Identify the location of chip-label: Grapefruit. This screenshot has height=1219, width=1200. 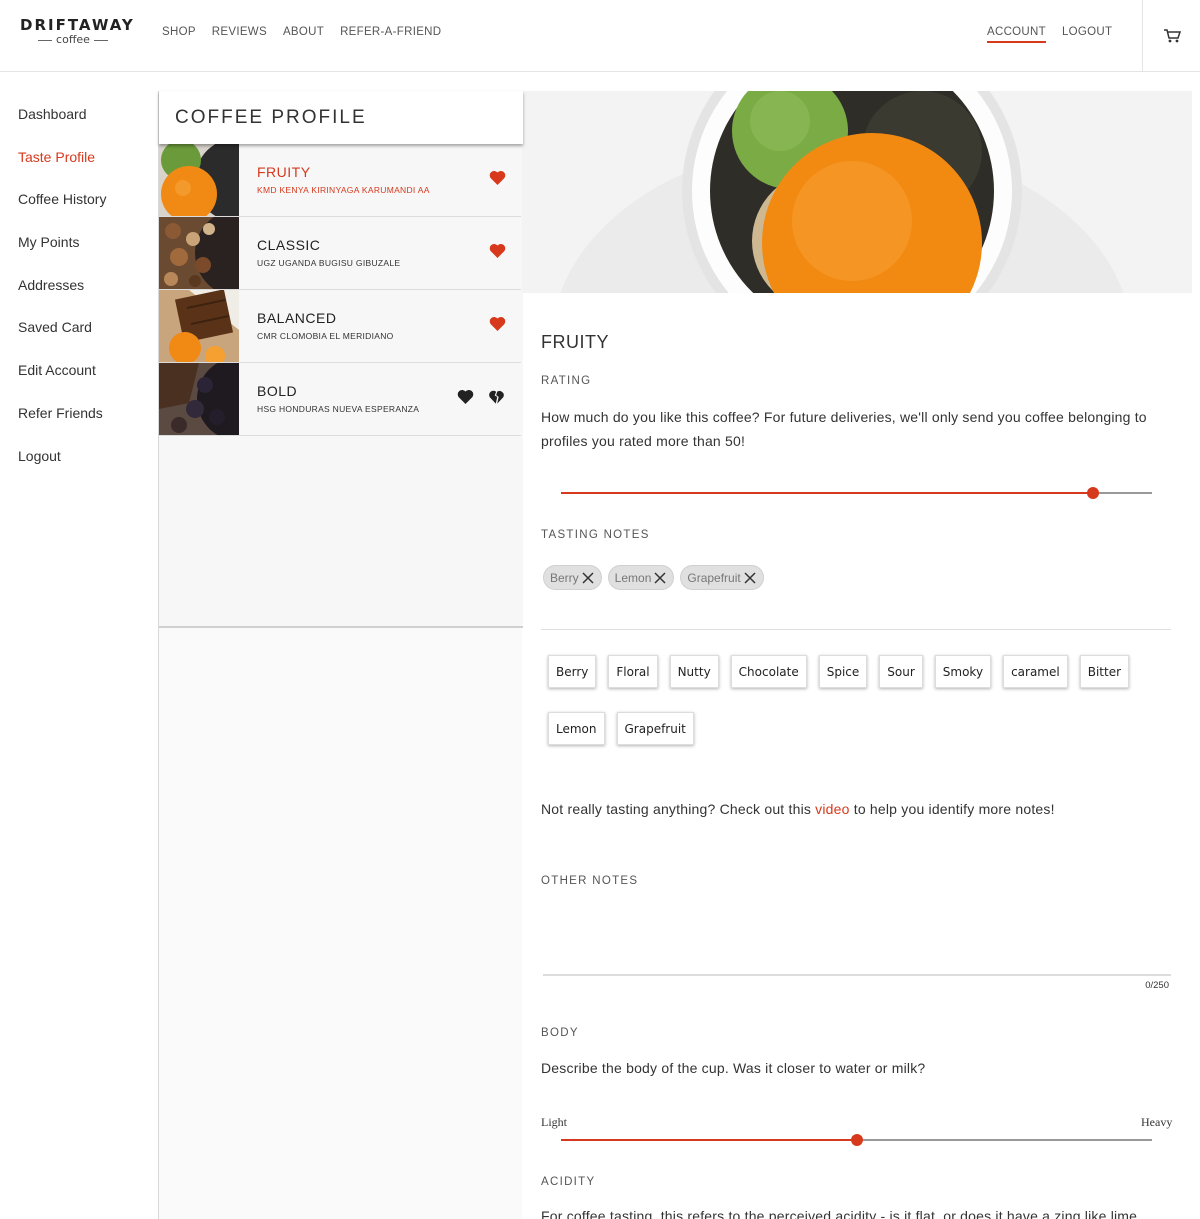
(714, 577).